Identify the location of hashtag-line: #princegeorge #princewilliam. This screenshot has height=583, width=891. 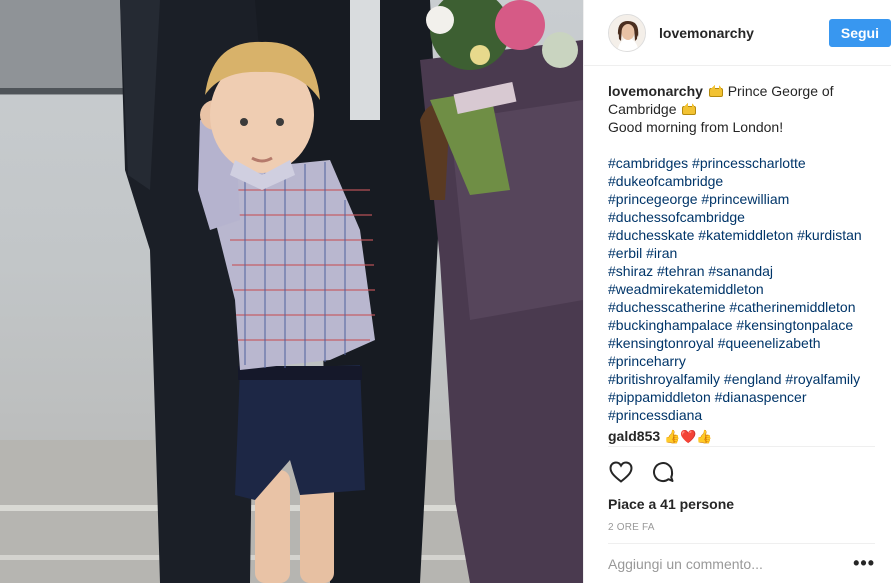
(744, 199).